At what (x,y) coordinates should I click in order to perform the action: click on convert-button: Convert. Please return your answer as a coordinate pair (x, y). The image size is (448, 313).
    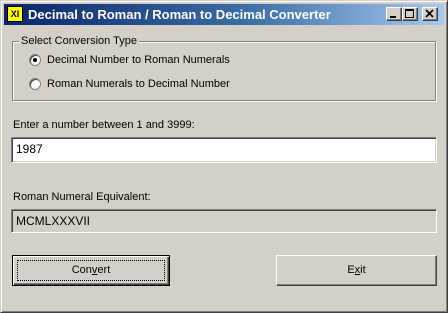
    Looking at the image, I should click on (91, 270).